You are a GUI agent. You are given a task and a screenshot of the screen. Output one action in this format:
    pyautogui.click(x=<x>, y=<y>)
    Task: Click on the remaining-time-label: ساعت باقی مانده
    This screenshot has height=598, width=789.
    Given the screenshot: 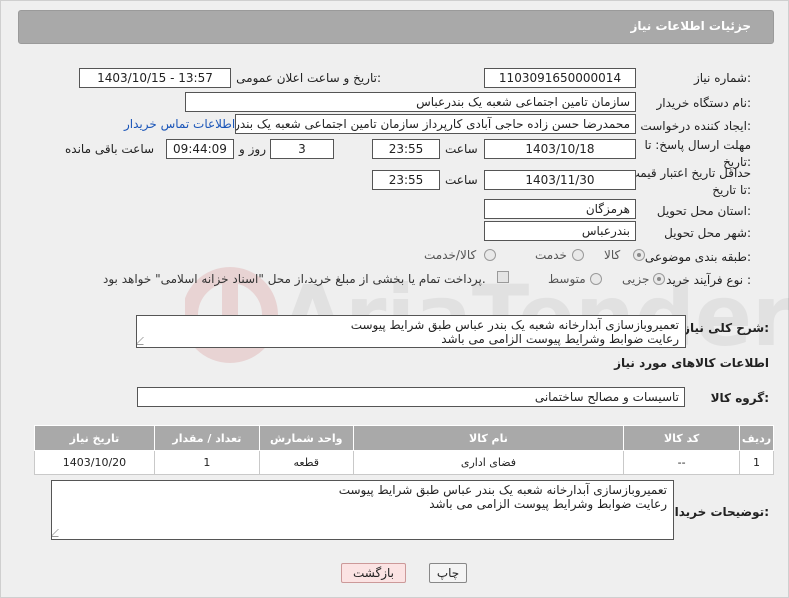 What is the action you would take?
    pyautogui.click(x=110, y=149)
    